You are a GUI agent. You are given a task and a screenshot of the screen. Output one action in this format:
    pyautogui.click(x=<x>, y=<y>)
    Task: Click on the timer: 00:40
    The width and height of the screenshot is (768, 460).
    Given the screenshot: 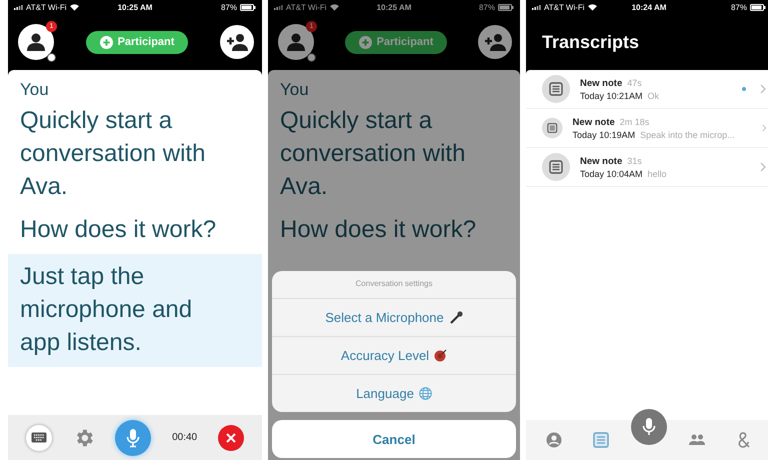 What is the action you would take?
    pyautogui.click(x=185, y=437)
    